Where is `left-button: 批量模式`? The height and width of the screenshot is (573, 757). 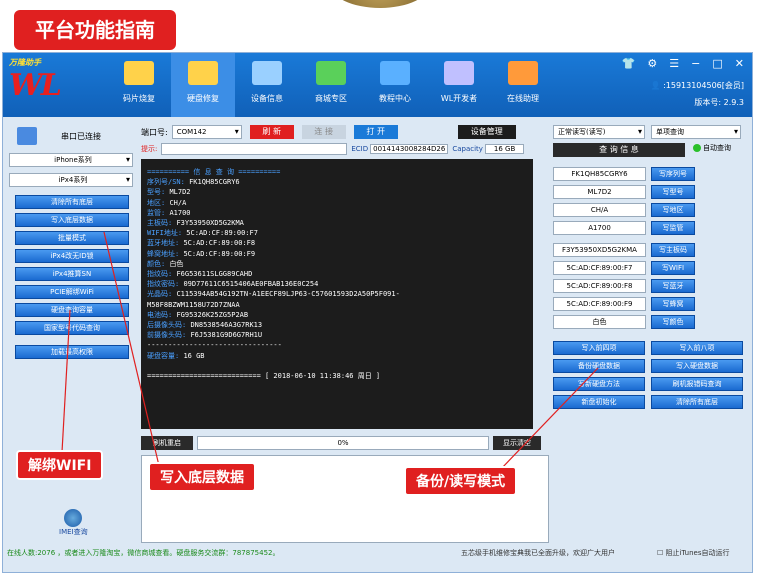
left-button: 批量模式 is located at coordinates (72, 238).